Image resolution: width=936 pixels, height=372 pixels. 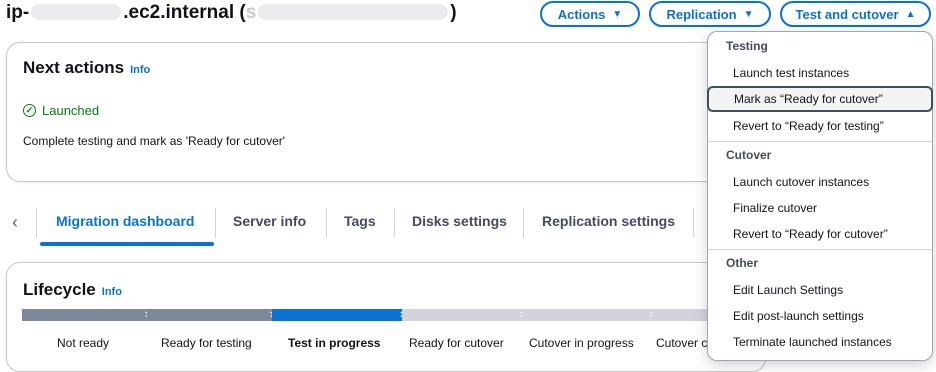 I want to click on replication-label: Replication, so click(x=701, y=14).